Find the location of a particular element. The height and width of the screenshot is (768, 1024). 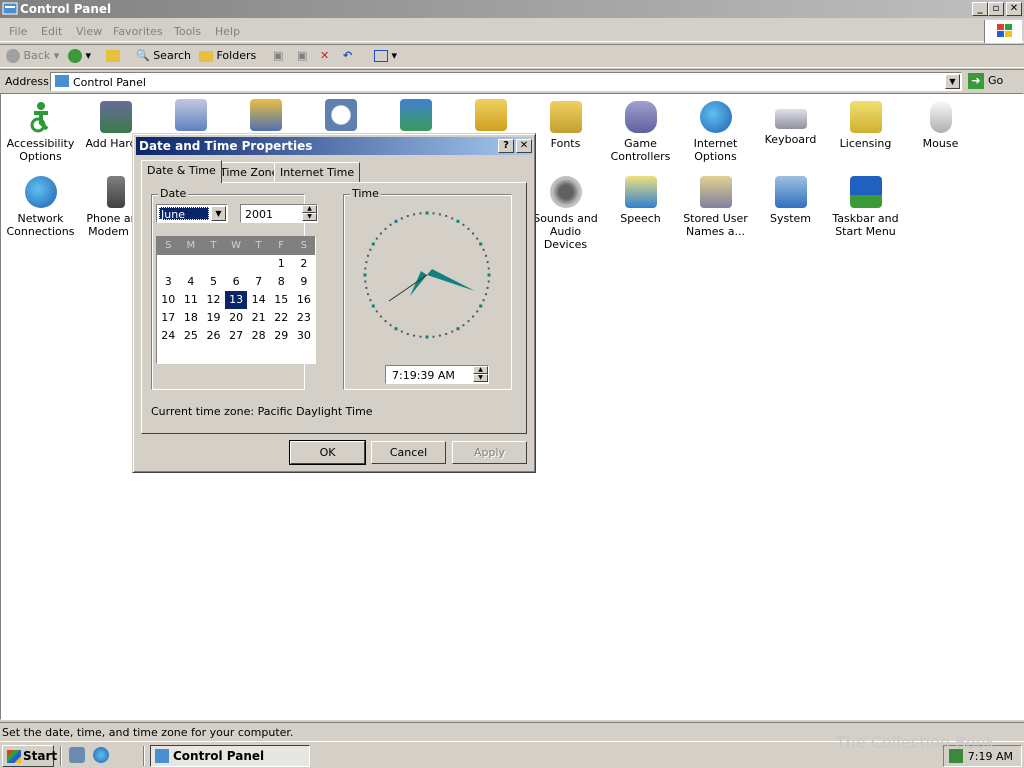

calendar-day: 11 is located at coordinates (191, 300).